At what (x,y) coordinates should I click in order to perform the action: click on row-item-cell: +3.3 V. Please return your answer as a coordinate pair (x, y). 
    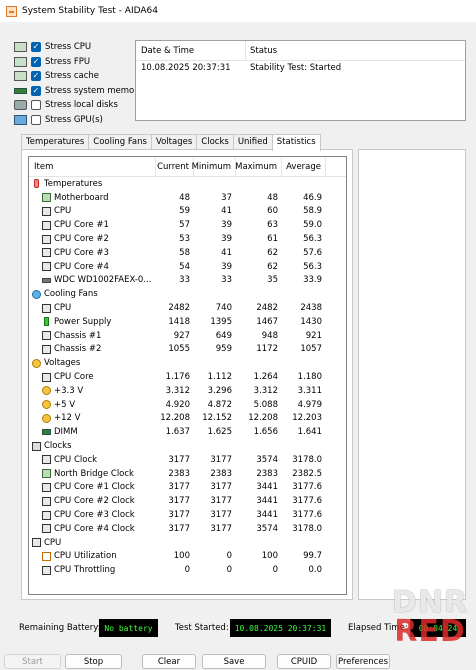
    Looking at the image, I should click on (92, 391).